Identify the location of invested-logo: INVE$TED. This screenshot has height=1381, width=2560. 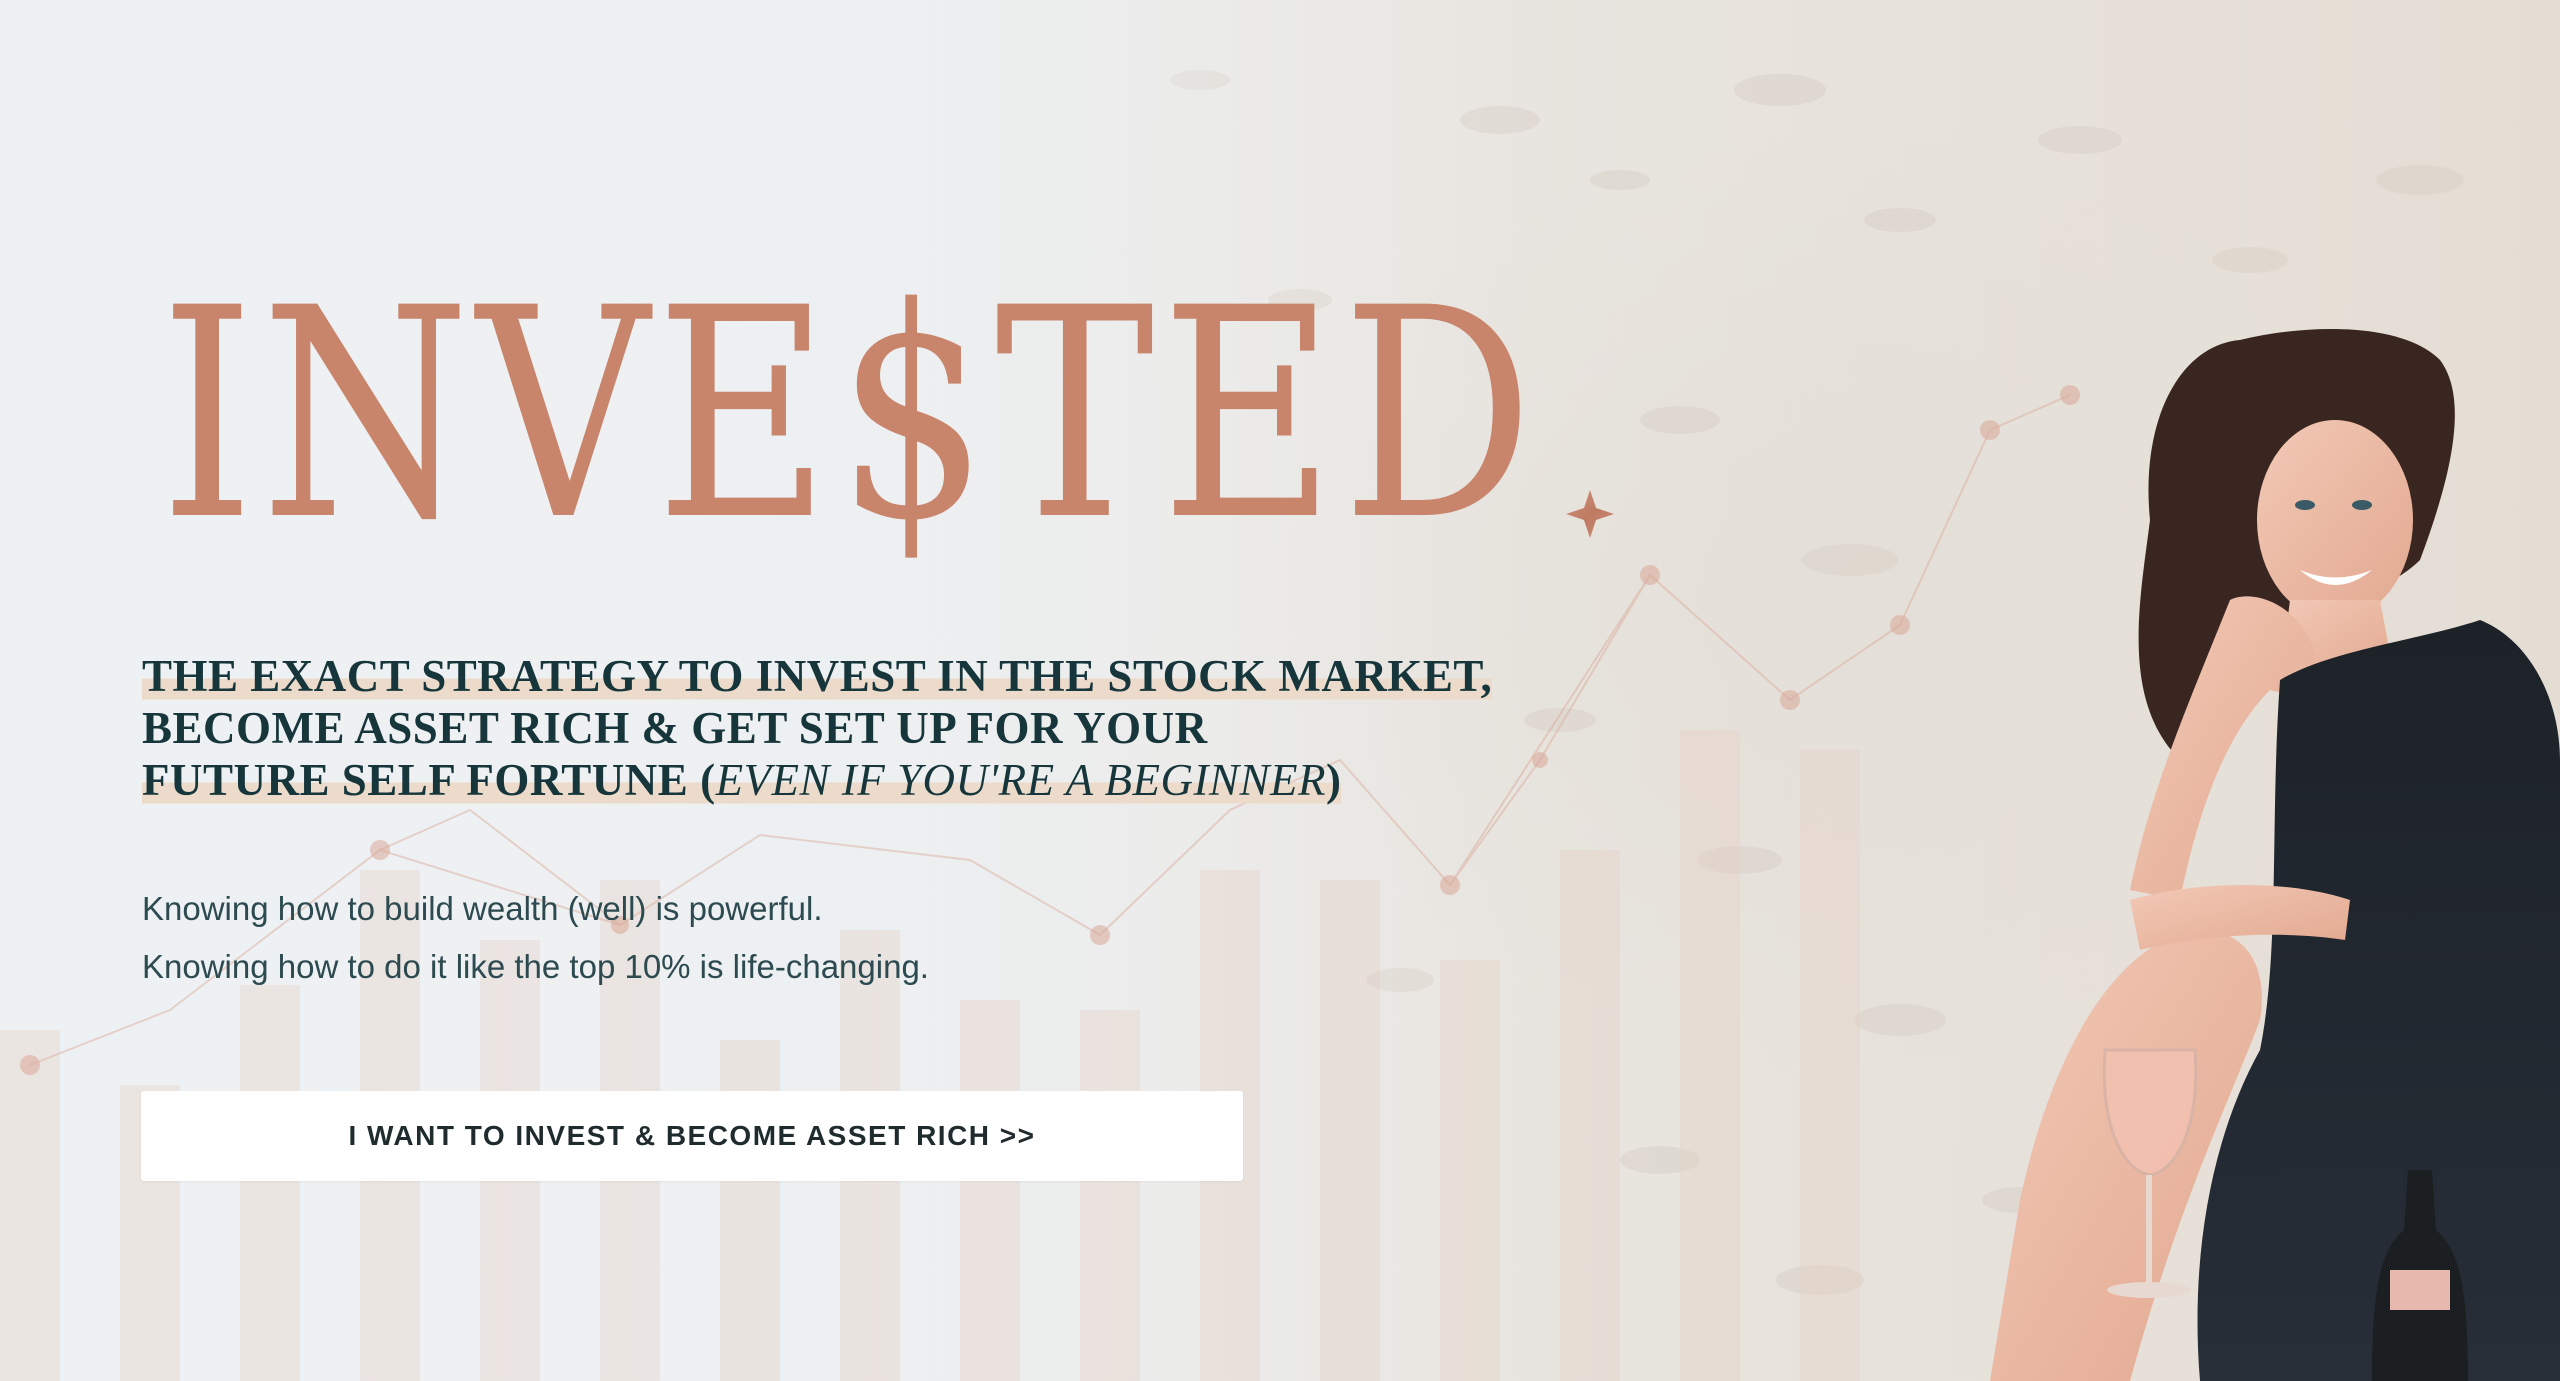
(887, 415).